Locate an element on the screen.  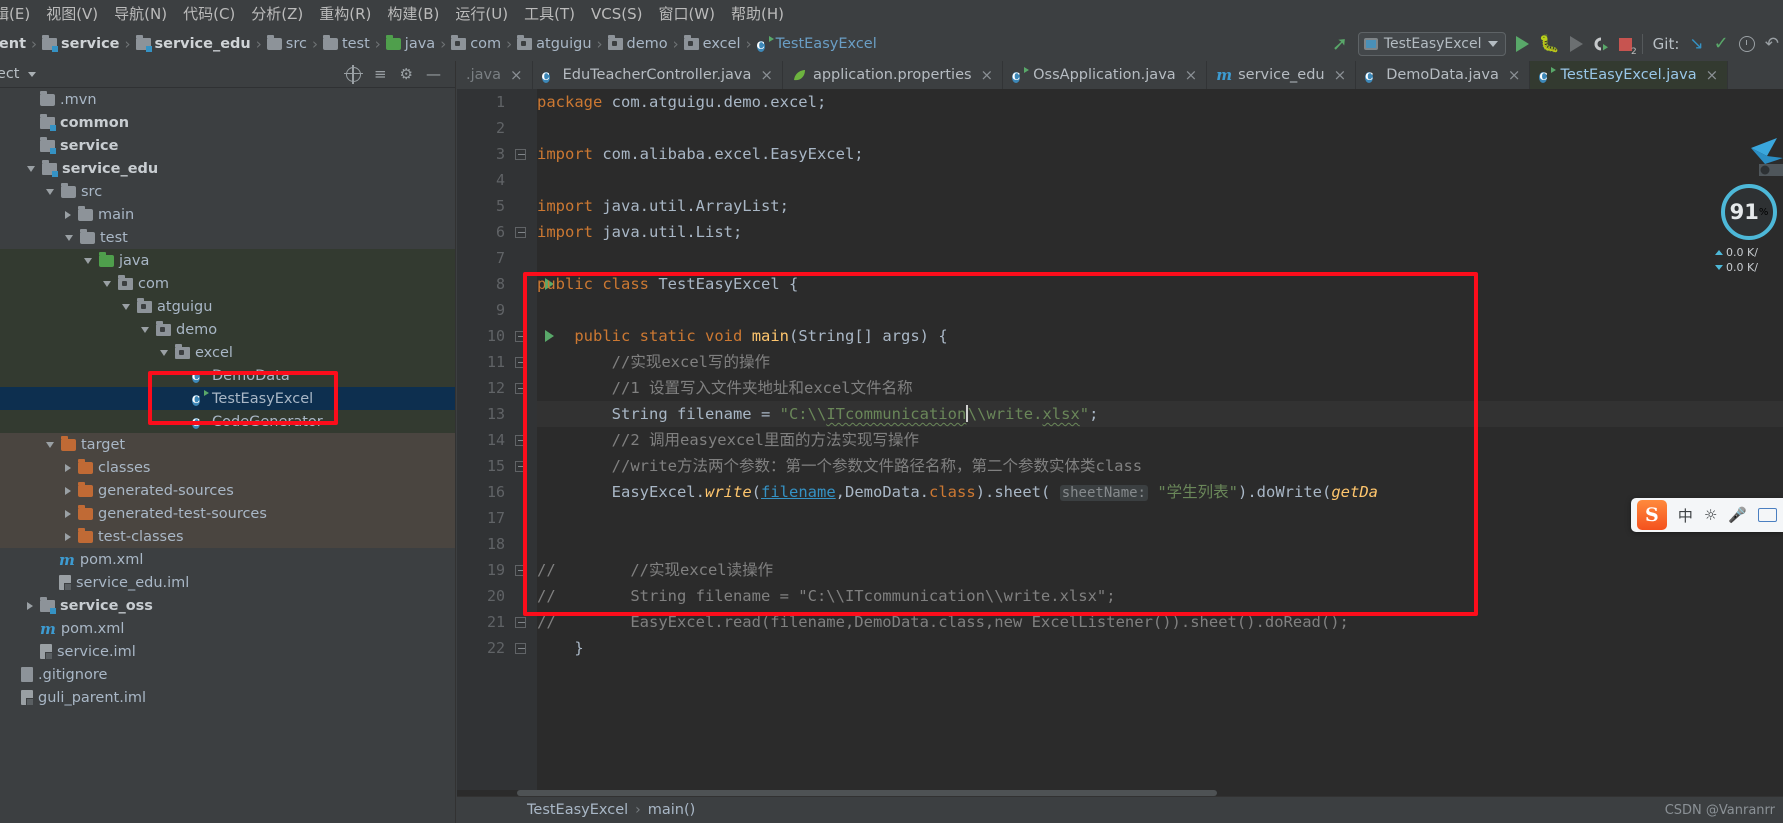
chevron-down-icon is located at coordinates (1492, 44).